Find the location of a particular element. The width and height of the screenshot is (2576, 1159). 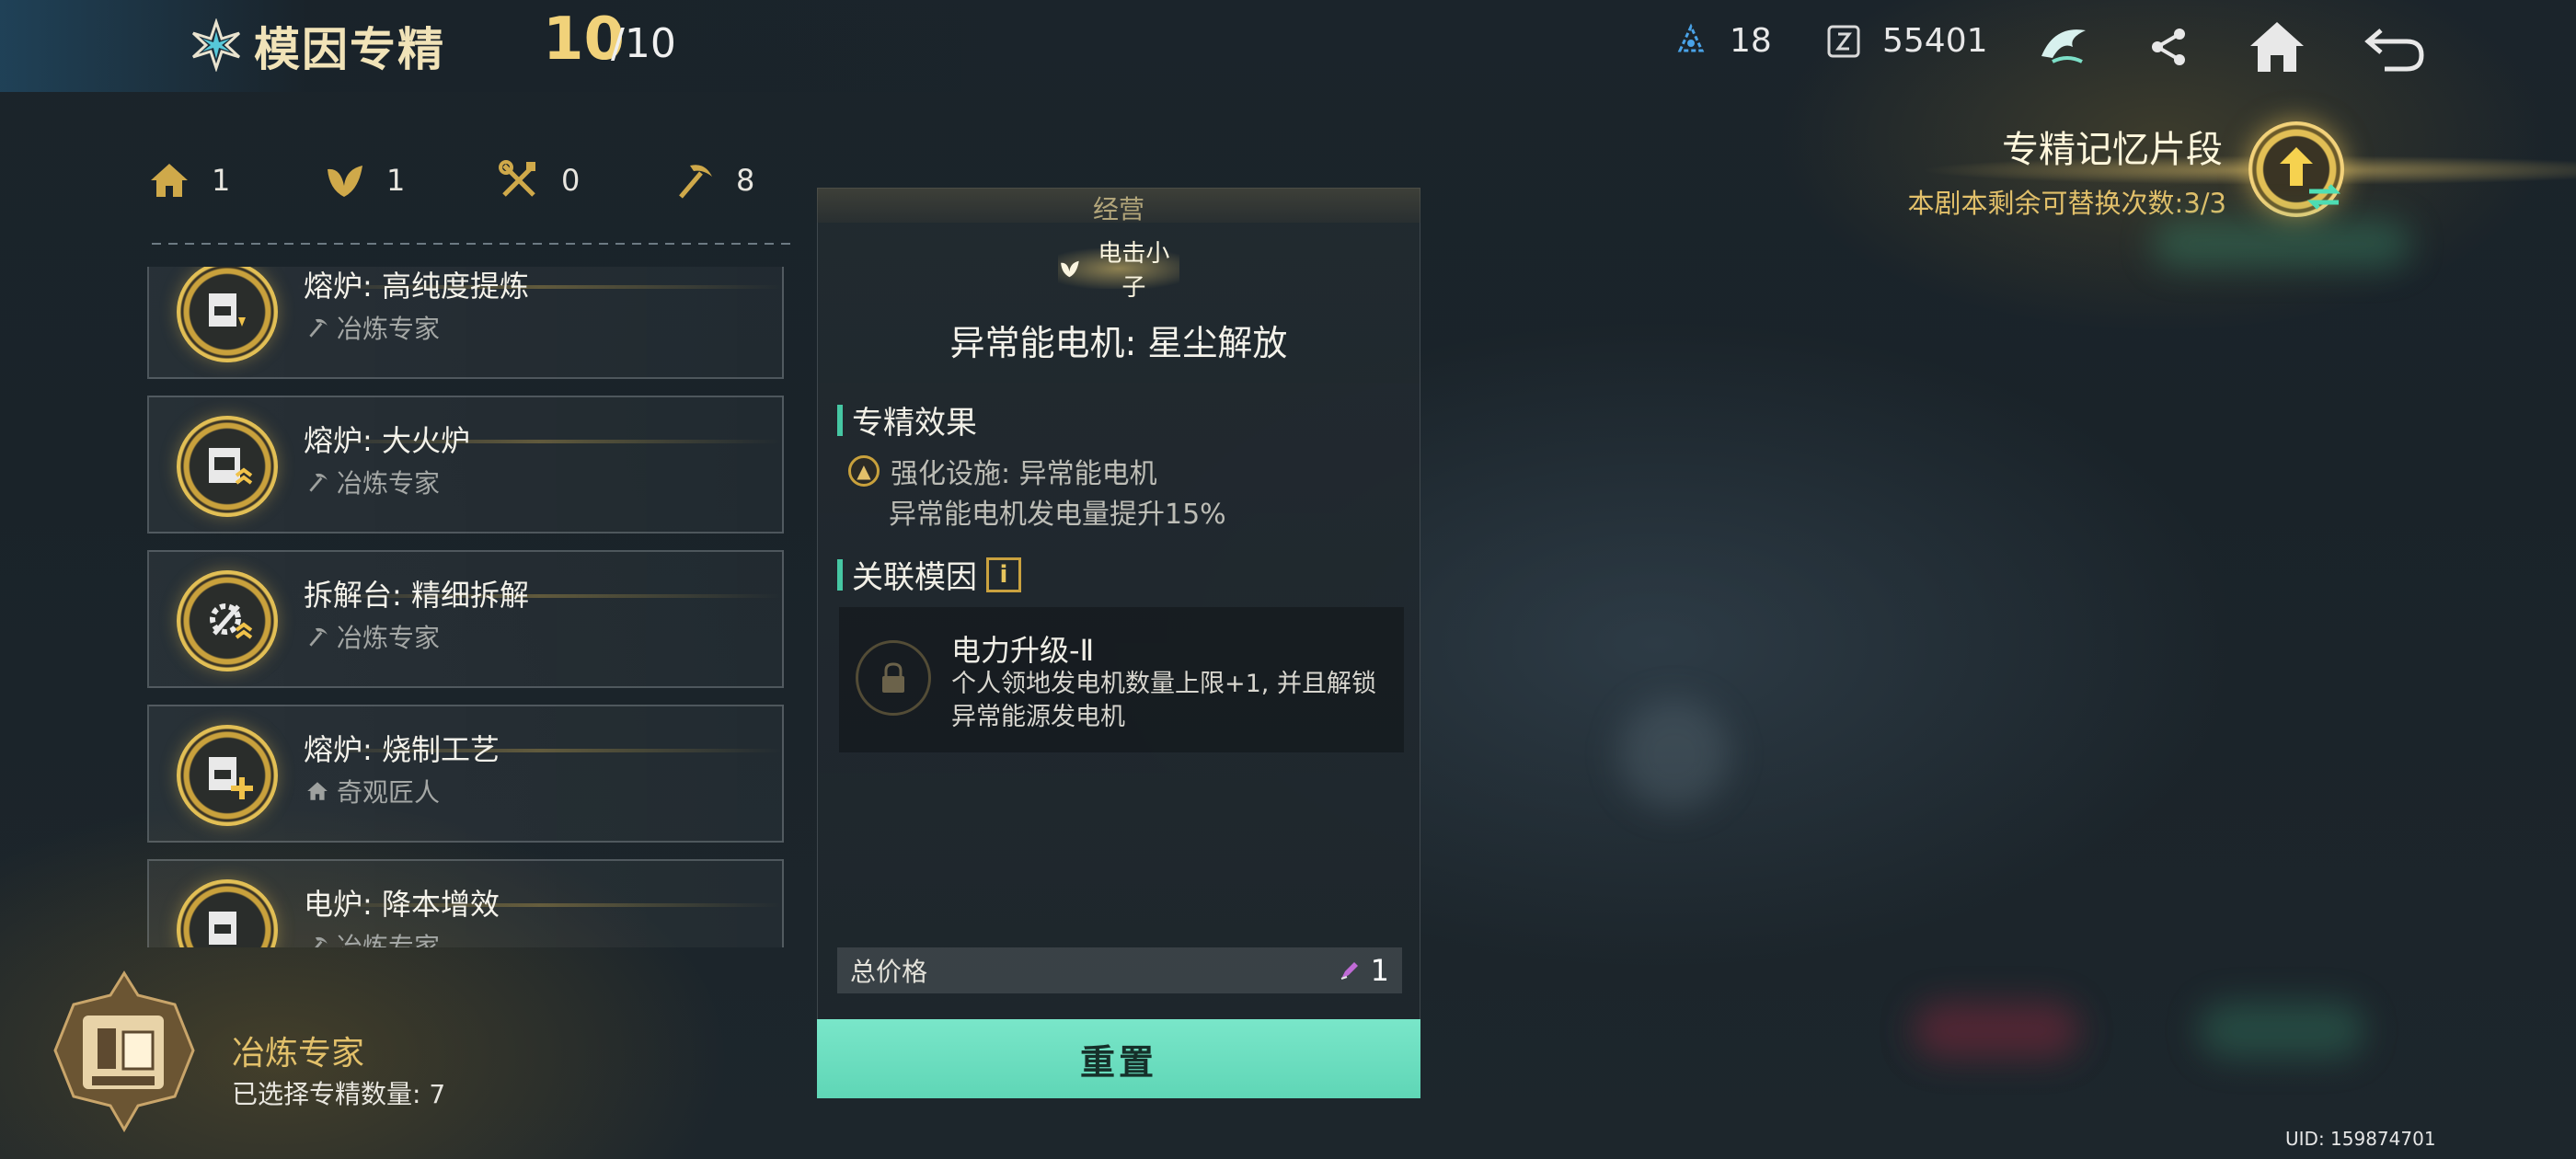

swap-icon is located at coordinates (2323, 197).